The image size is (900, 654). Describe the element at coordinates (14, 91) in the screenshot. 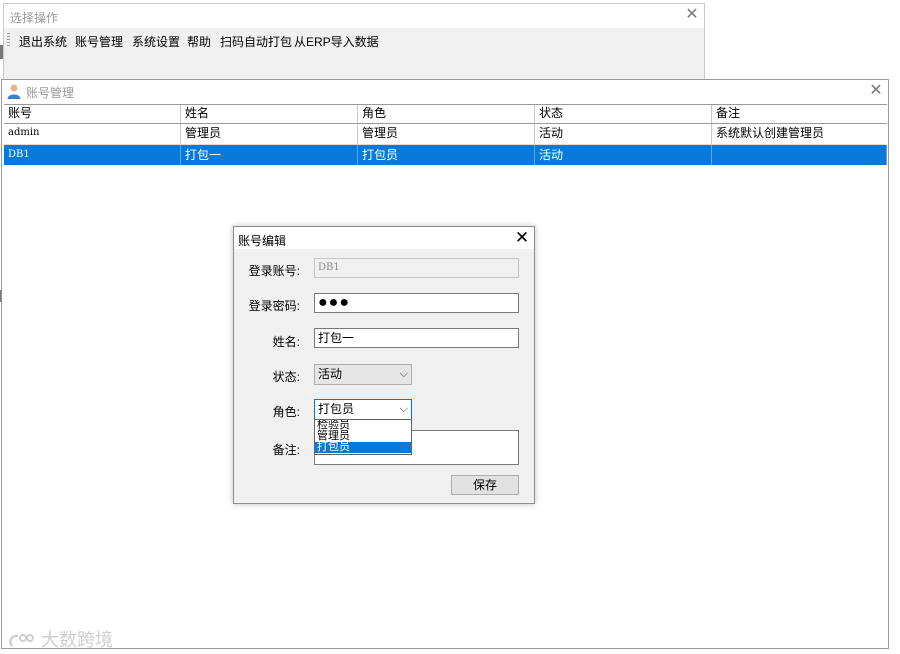

I see `user-icon` at that location.